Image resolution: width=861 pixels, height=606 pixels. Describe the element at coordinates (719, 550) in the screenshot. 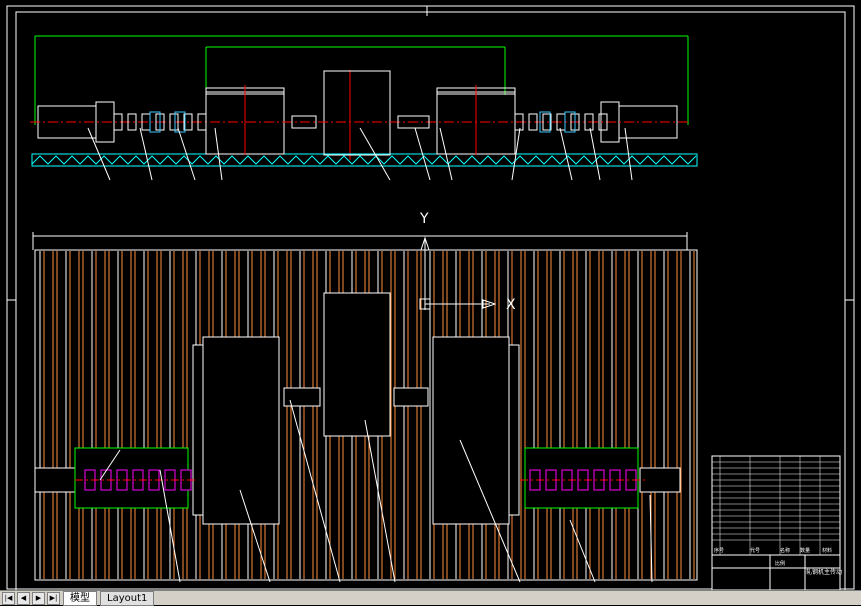

I see `title-block-header-cell: 序号` at that location.